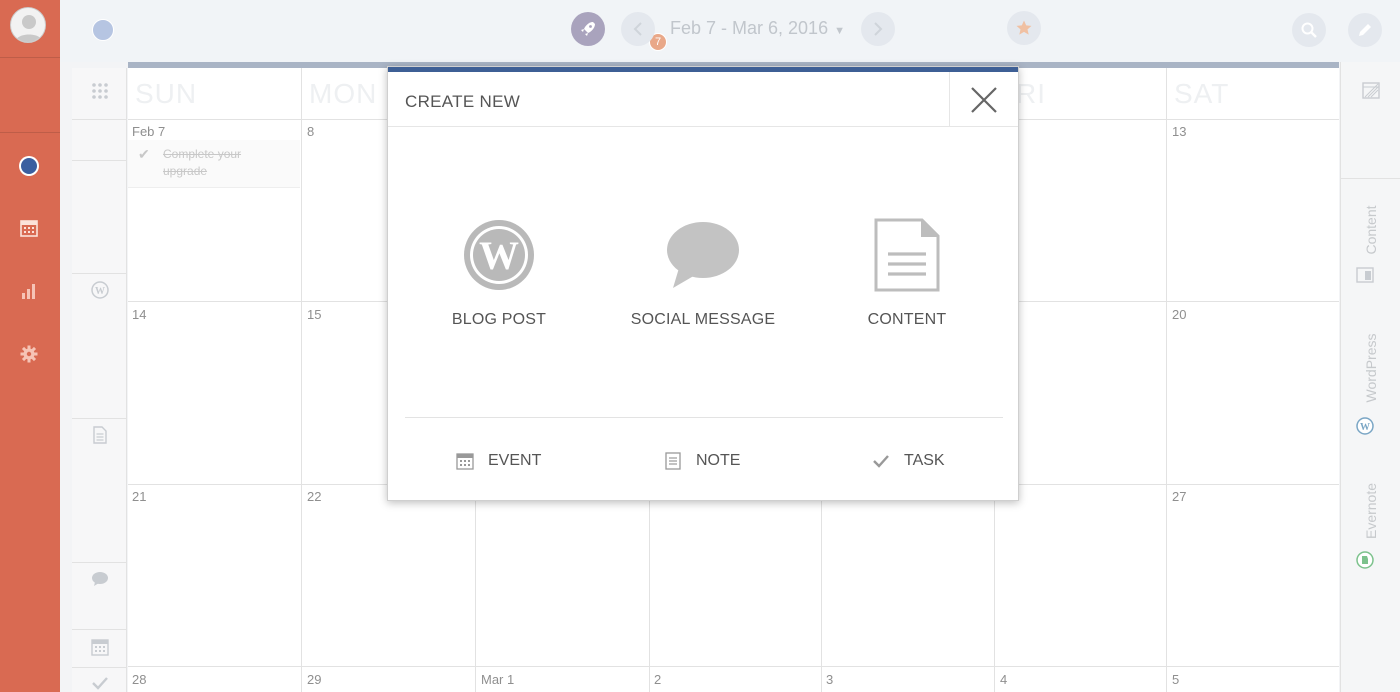  I want to click on close-button, so click(983, 99).